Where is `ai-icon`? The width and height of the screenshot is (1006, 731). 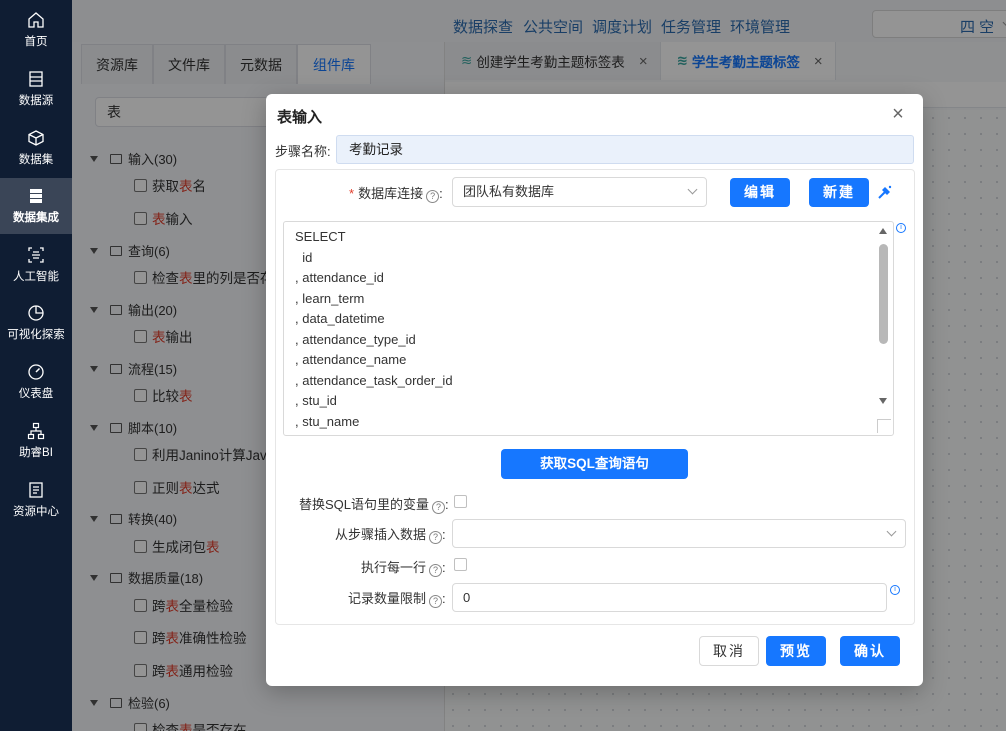 ai-icon is located at coordinates (36, 255).